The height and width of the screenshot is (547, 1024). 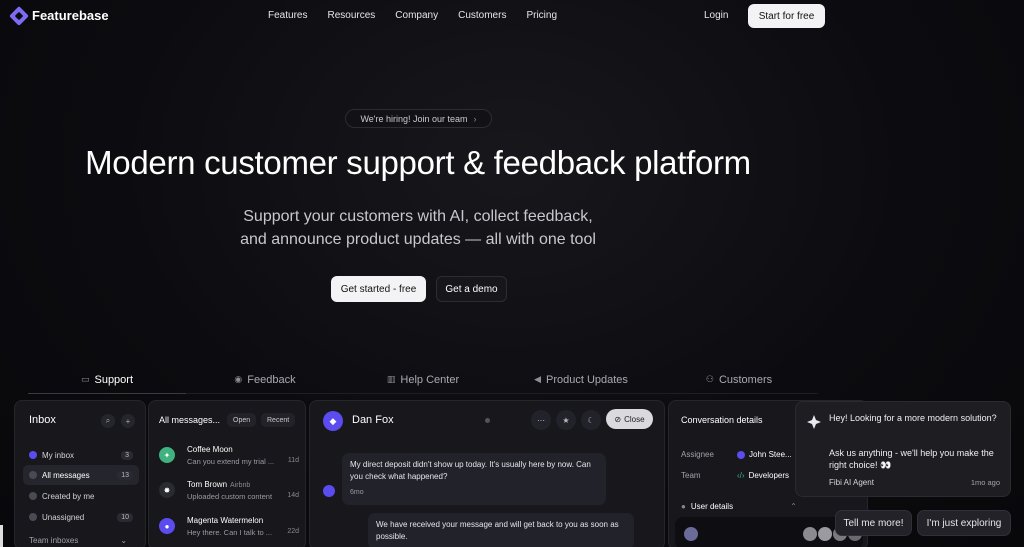 What do you see at coordinates (128, 421) in the screenshot?
I see `add-icon: +` at bounding box center [128, 421].